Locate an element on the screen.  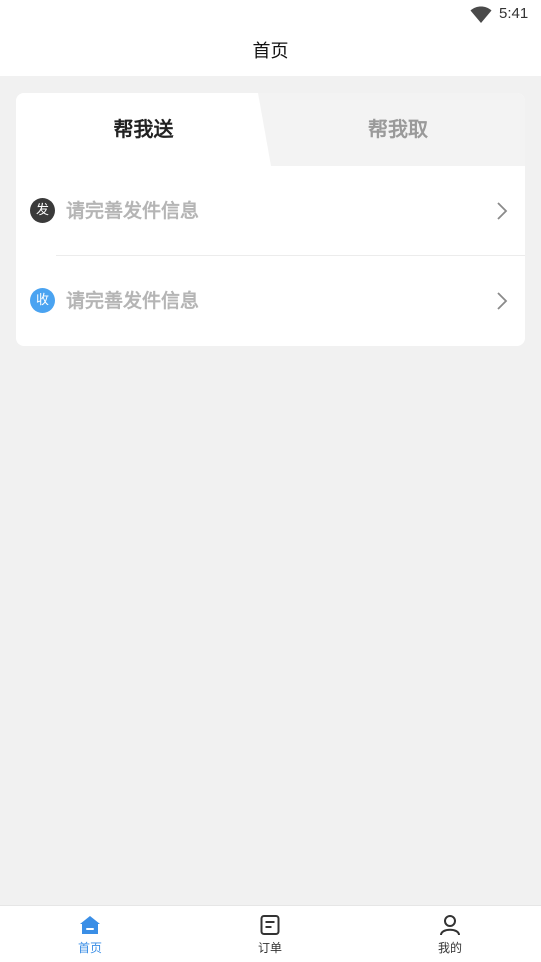
tab-orders-label: 订单 is located at coordinates (269, 948).